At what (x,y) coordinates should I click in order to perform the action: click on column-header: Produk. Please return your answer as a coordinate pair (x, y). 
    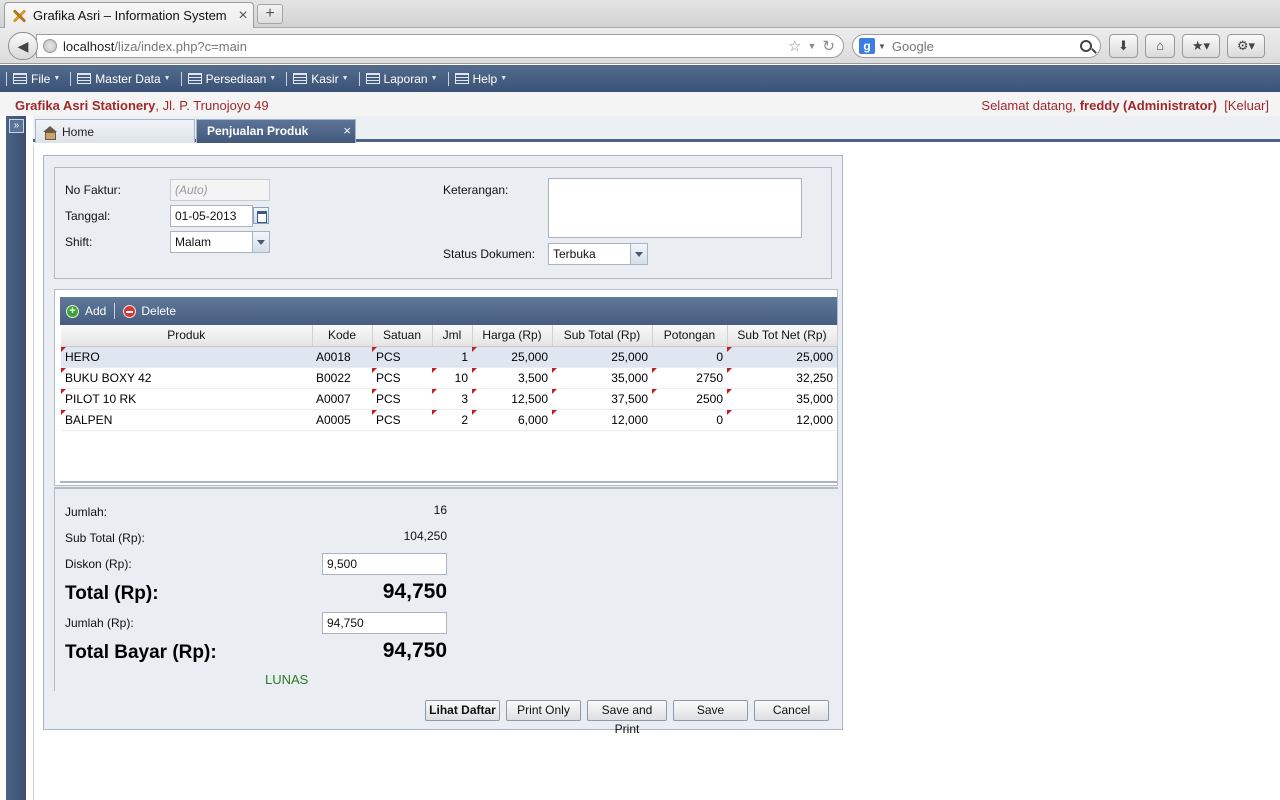
    Looking at the image, I should click on (187, 336).